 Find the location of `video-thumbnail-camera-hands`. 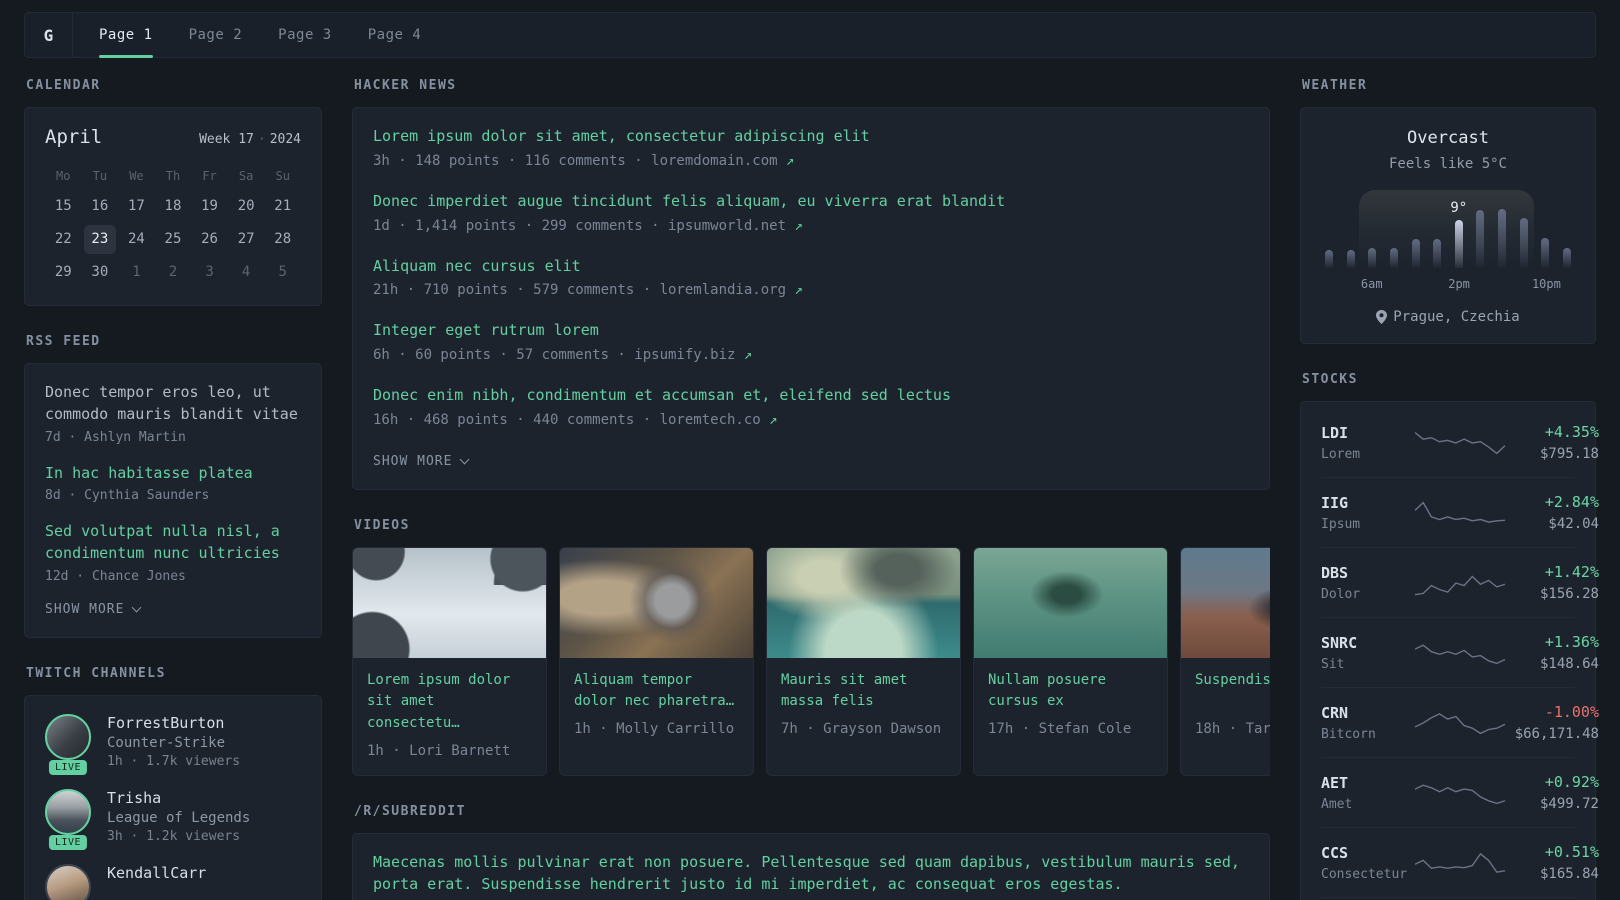

video-thumbnail-camera-hands is located at coordinates (656, 602).